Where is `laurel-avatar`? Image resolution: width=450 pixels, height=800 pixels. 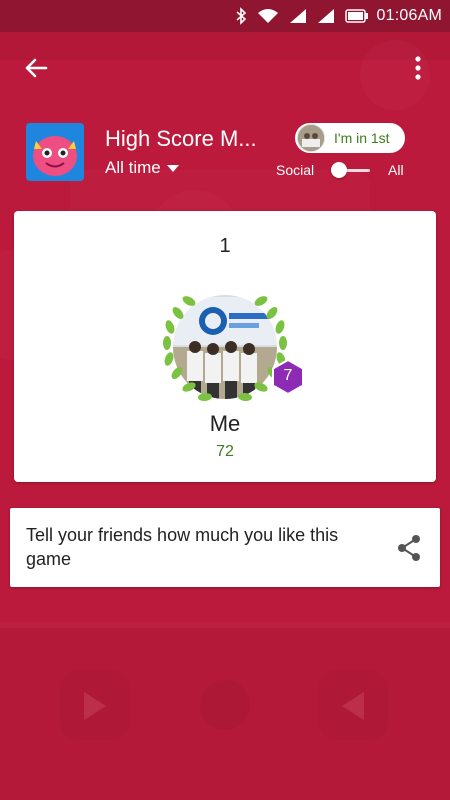
laurel-avatar is located at coordinates (225, 348).